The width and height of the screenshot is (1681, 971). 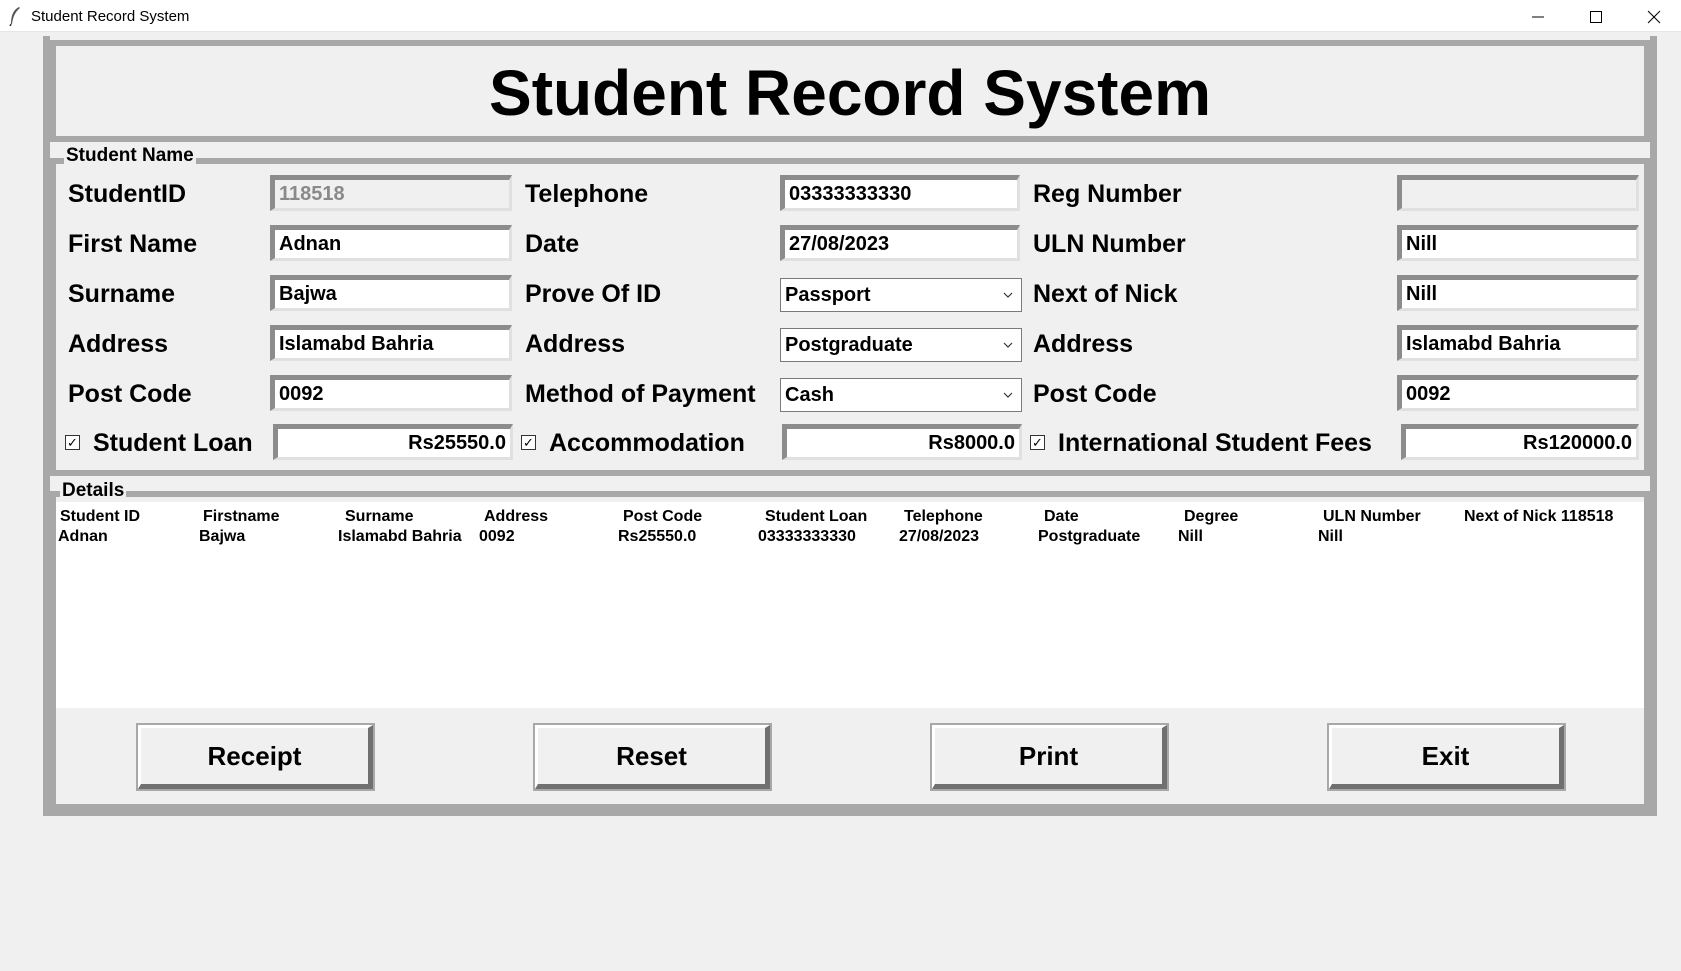 What do you see at coordinates (528, 442) in the screenshot?
I see `accommodation-checkbox: ✓` at bounding box center [528, 442].